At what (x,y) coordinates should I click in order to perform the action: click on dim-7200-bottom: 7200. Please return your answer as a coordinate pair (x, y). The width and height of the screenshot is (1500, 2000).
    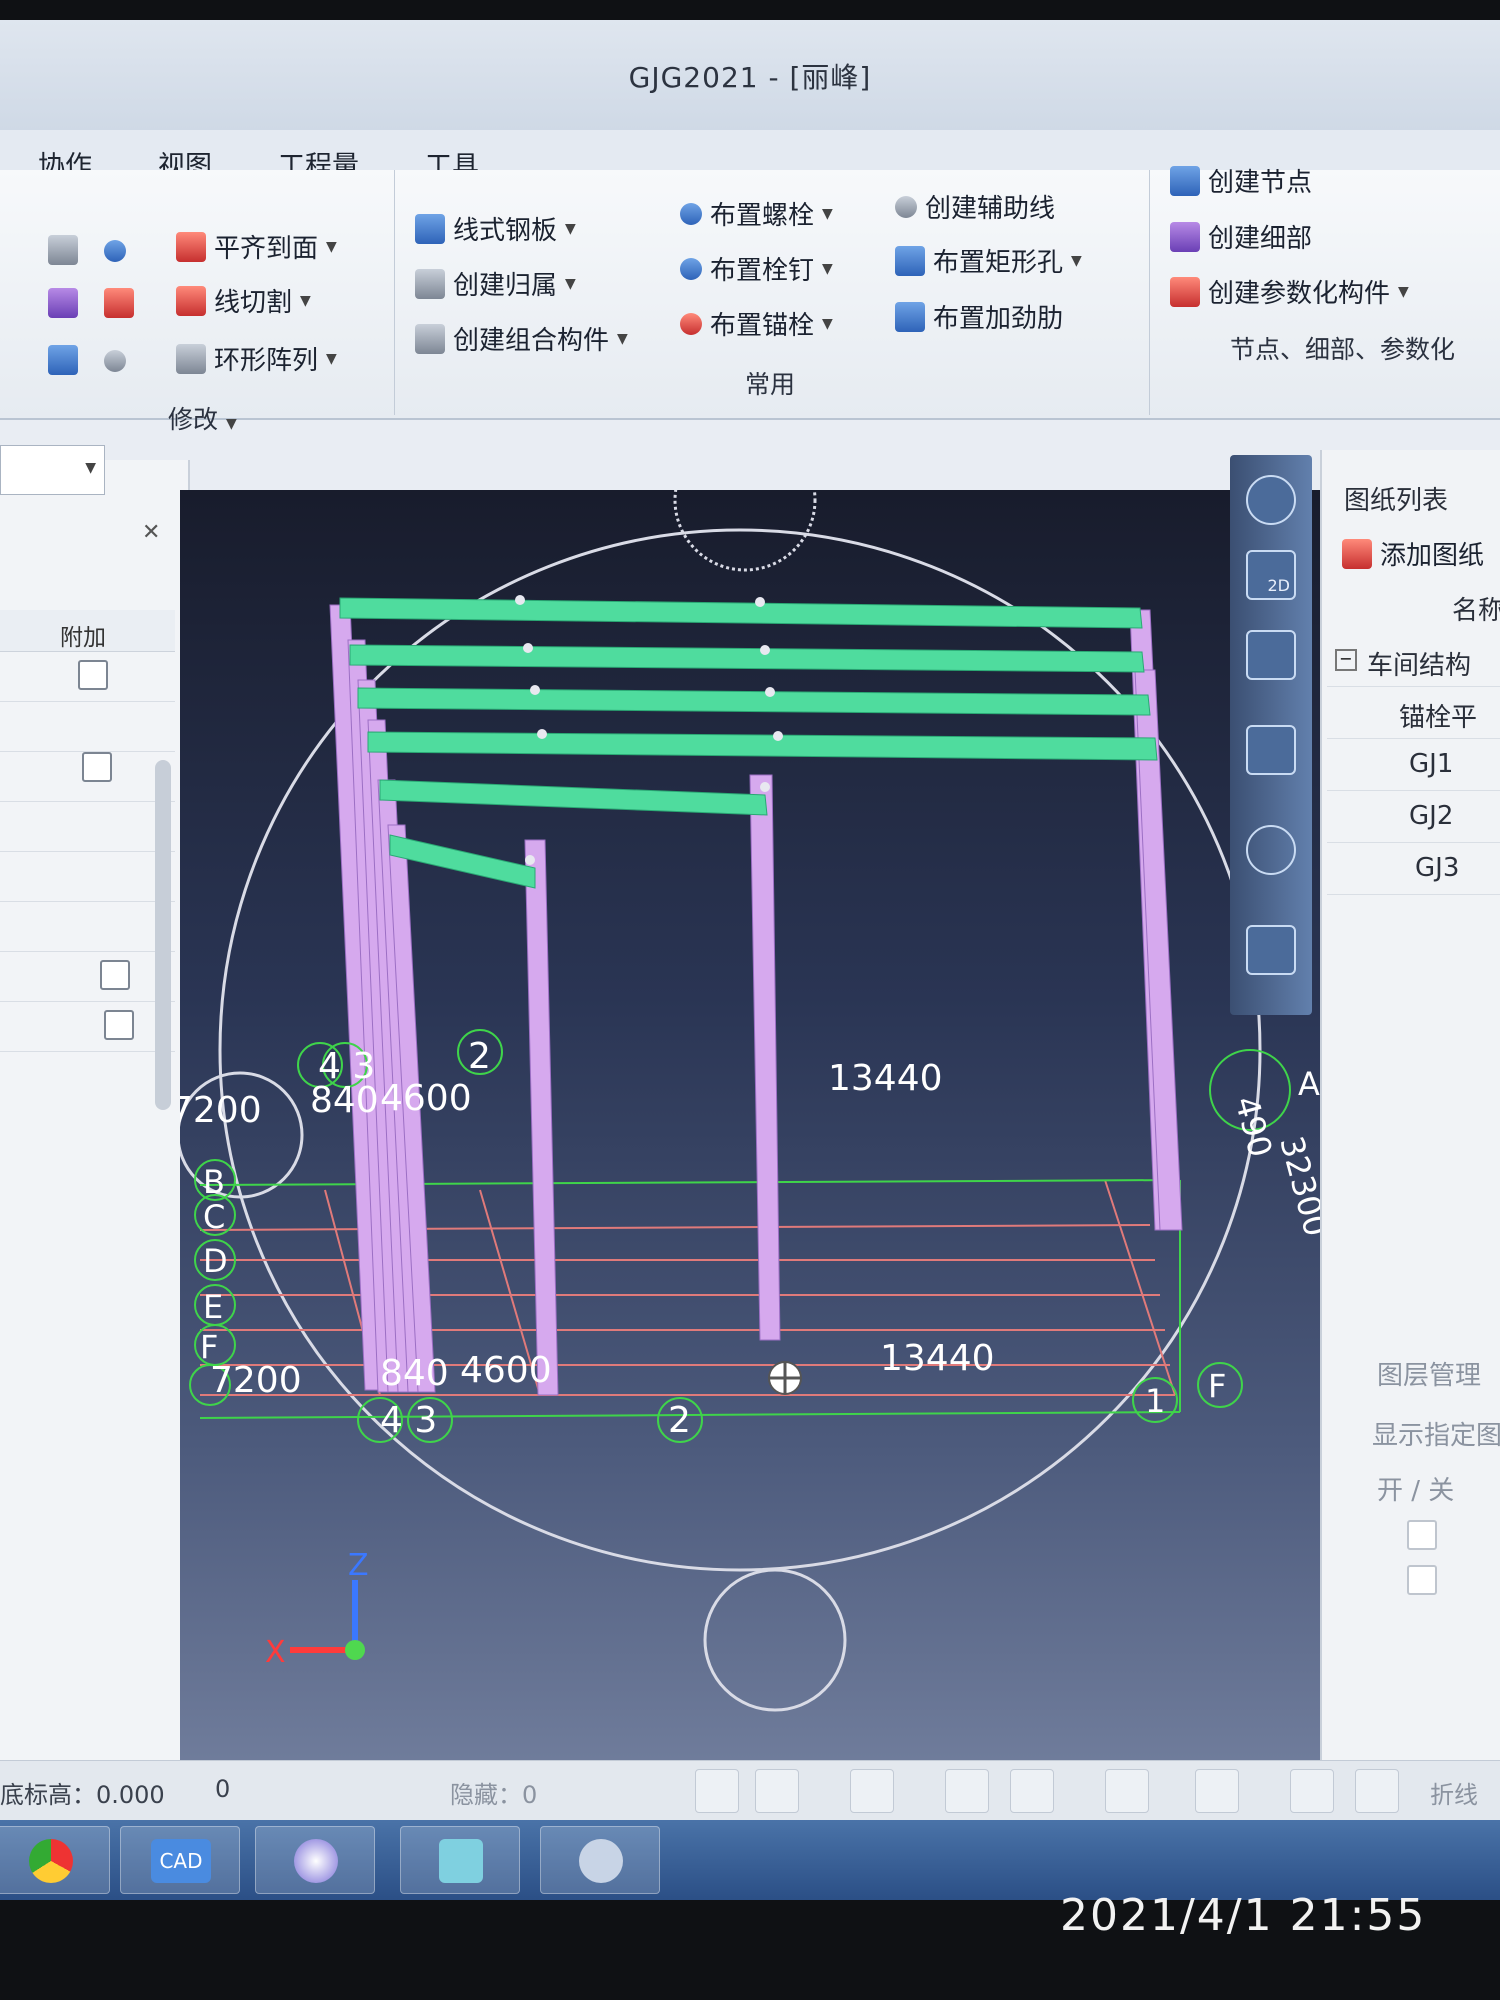
    Looking at the image, I should click on (256, 1380).